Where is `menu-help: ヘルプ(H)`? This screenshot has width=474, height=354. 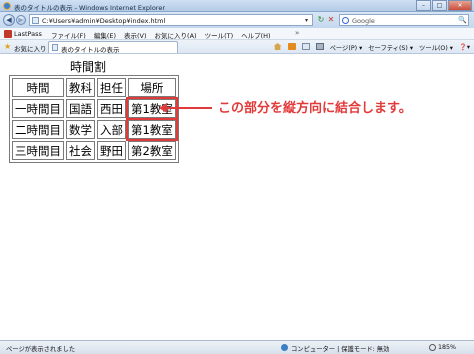 menu-help: ヘルプ(H) is located at coordinates (255, 35).